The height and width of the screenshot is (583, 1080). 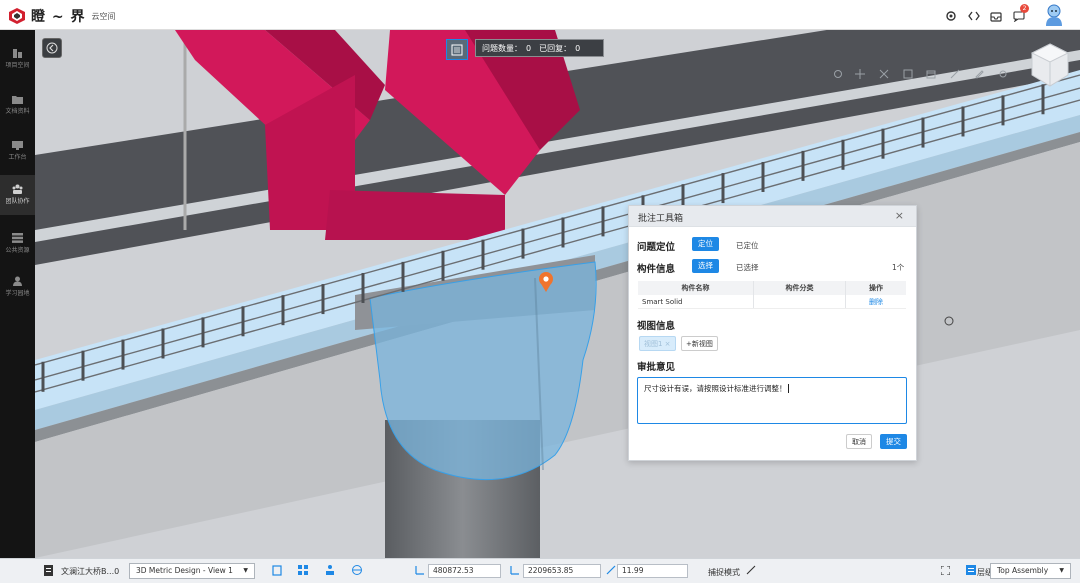 I want to click on location-section-label: 问题定位, so click(x=656, y=247).